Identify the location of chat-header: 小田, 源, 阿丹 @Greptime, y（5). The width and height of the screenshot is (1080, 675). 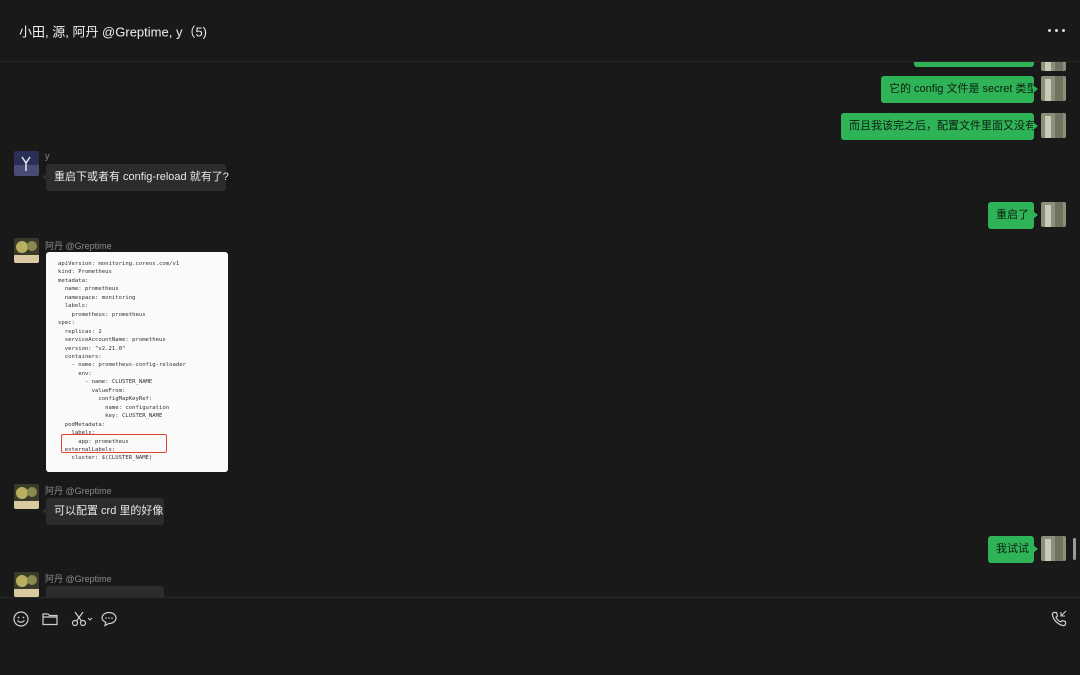
(540, 31).